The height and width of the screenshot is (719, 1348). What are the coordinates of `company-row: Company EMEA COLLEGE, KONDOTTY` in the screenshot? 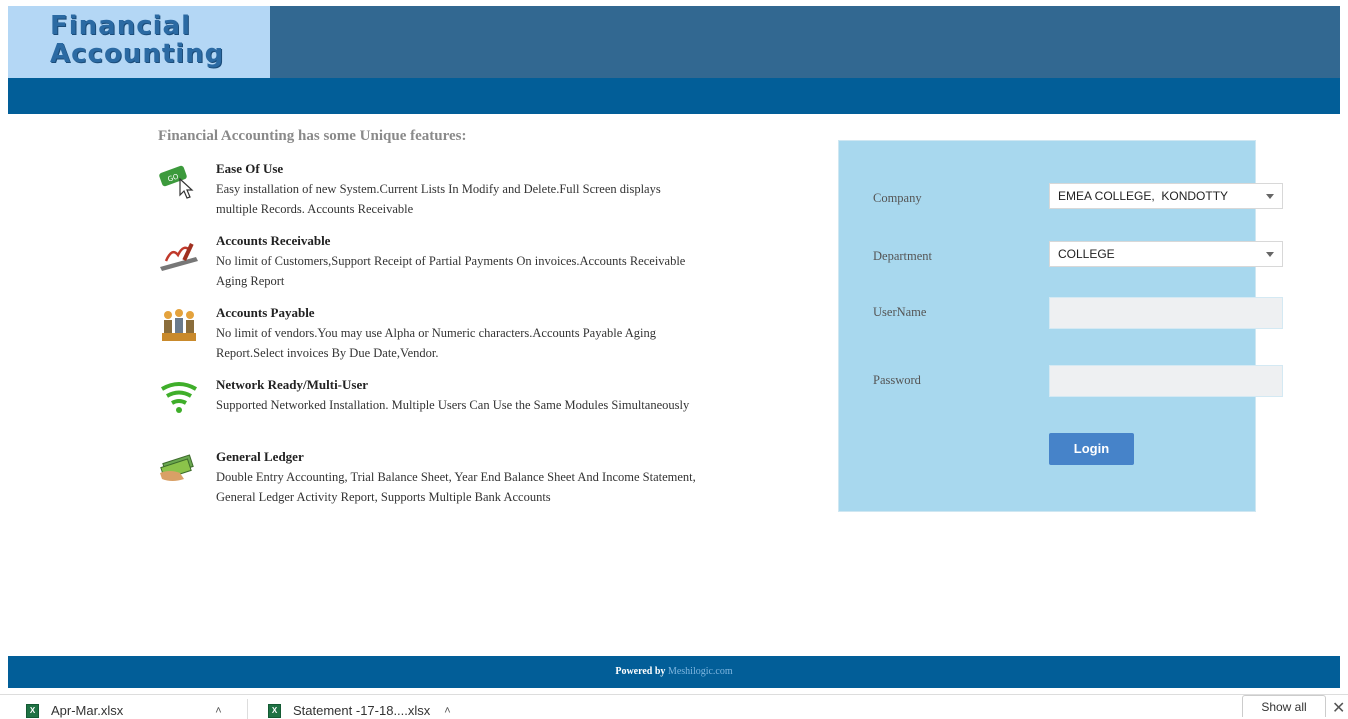 It's located at (1078, 199).